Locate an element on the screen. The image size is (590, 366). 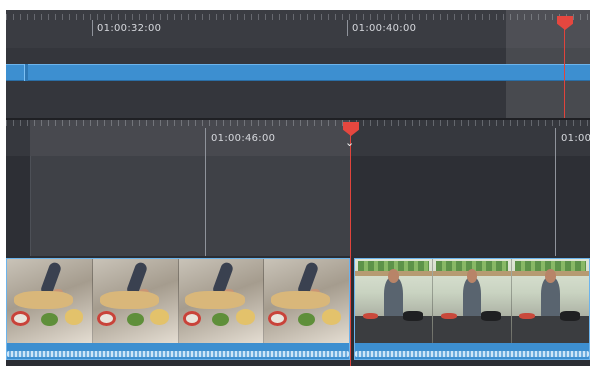
mini-clip-edge-handle is located at coordinates (26, 72).